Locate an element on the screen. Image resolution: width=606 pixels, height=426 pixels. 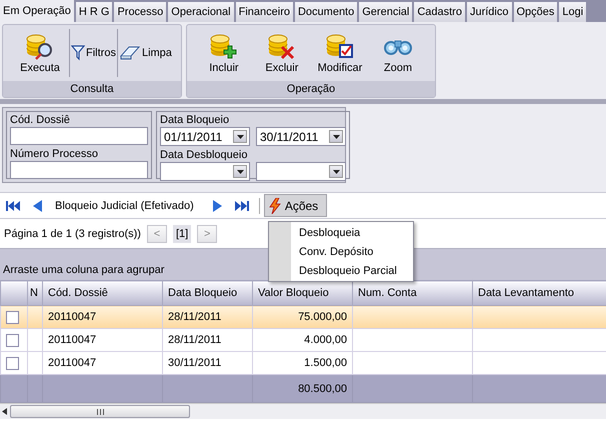
menu-item: Desbloqueia is located at coordinates (341, 232).